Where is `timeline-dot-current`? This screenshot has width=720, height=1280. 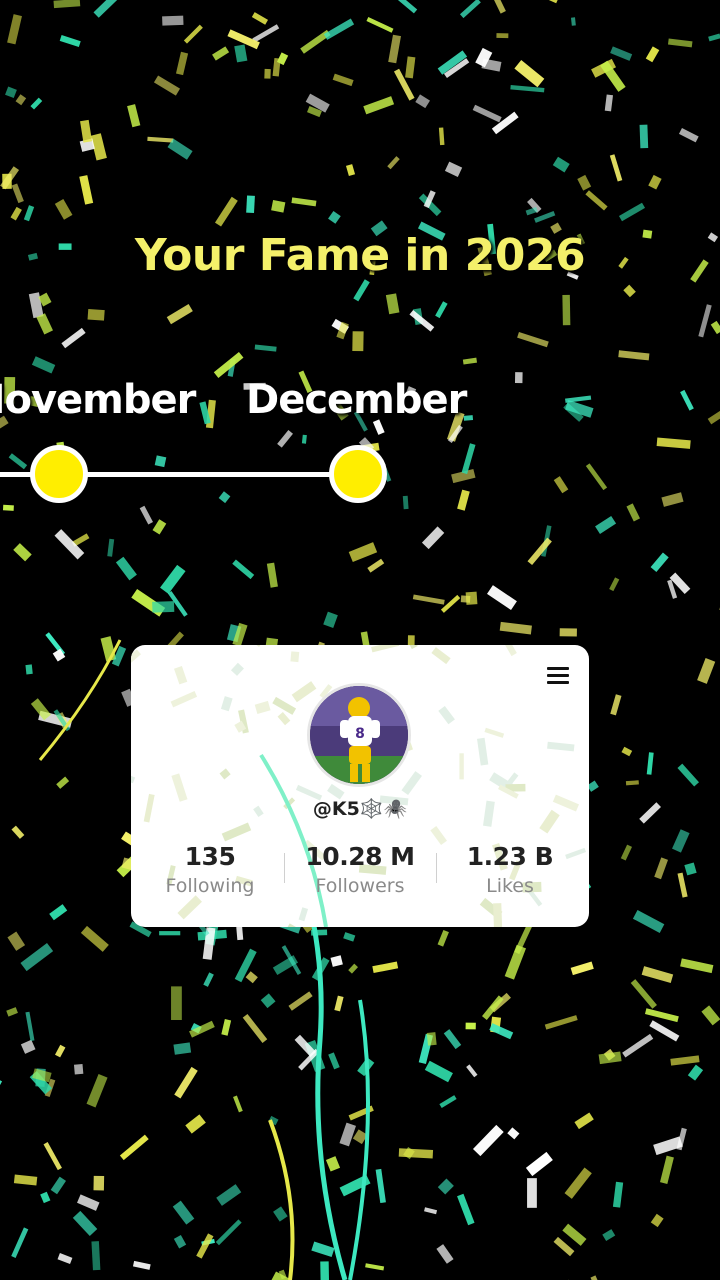
timeline-dot-current is located at coordinates (358, 474).